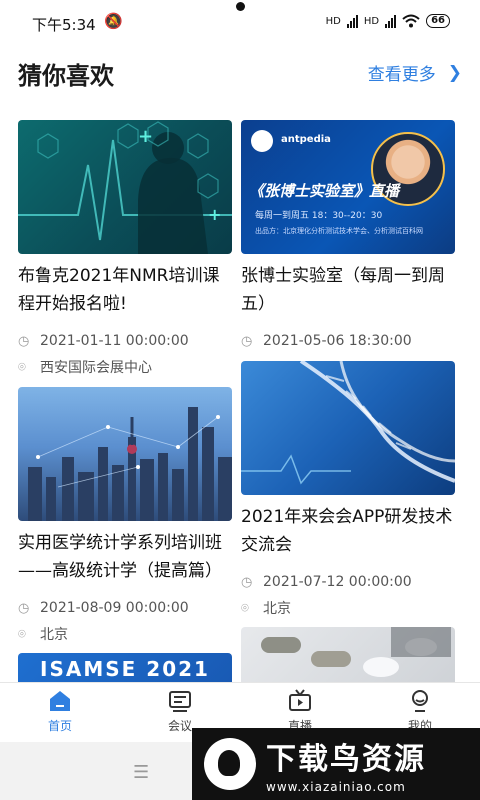 The image size is (480, 800). What do you see at coordinates (113, 21) in the screenshot?
I see `mute-icon: 🔕` at bounding box center [113, 21].